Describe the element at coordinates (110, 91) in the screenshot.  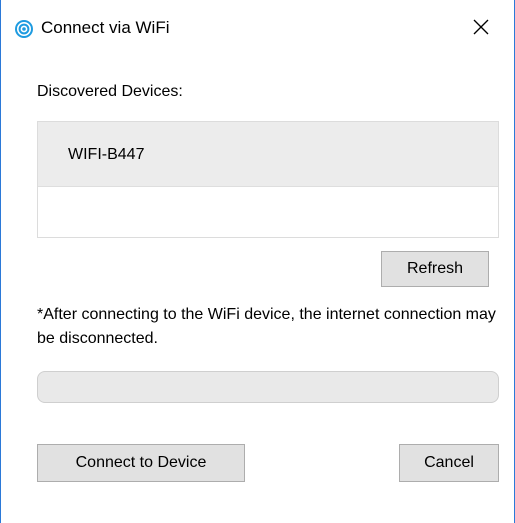
I see `discovered-devices-label: Discovered Devices:` at that location.